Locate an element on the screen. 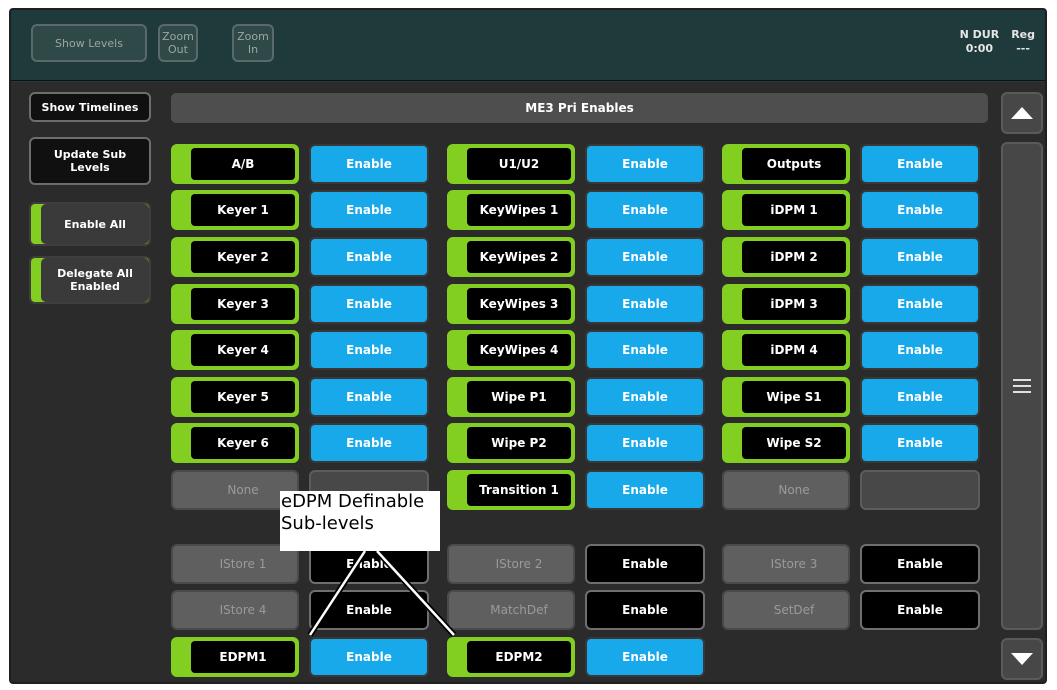  level-button: IStore 2 is located at coordinates (511, 564).